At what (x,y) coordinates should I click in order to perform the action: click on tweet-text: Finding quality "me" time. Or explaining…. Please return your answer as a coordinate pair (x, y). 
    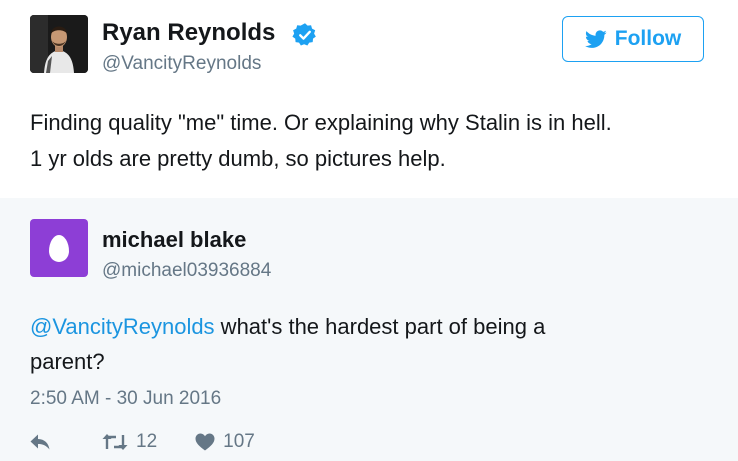
    Looking at the image, I should click on (375, 141).